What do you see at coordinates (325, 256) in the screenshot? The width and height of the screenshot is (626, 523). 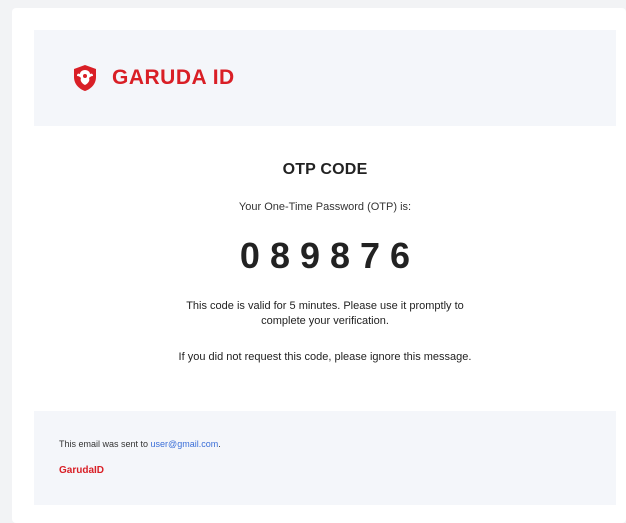 I see `otp-code: 089876` at bounding box center [325, 256].